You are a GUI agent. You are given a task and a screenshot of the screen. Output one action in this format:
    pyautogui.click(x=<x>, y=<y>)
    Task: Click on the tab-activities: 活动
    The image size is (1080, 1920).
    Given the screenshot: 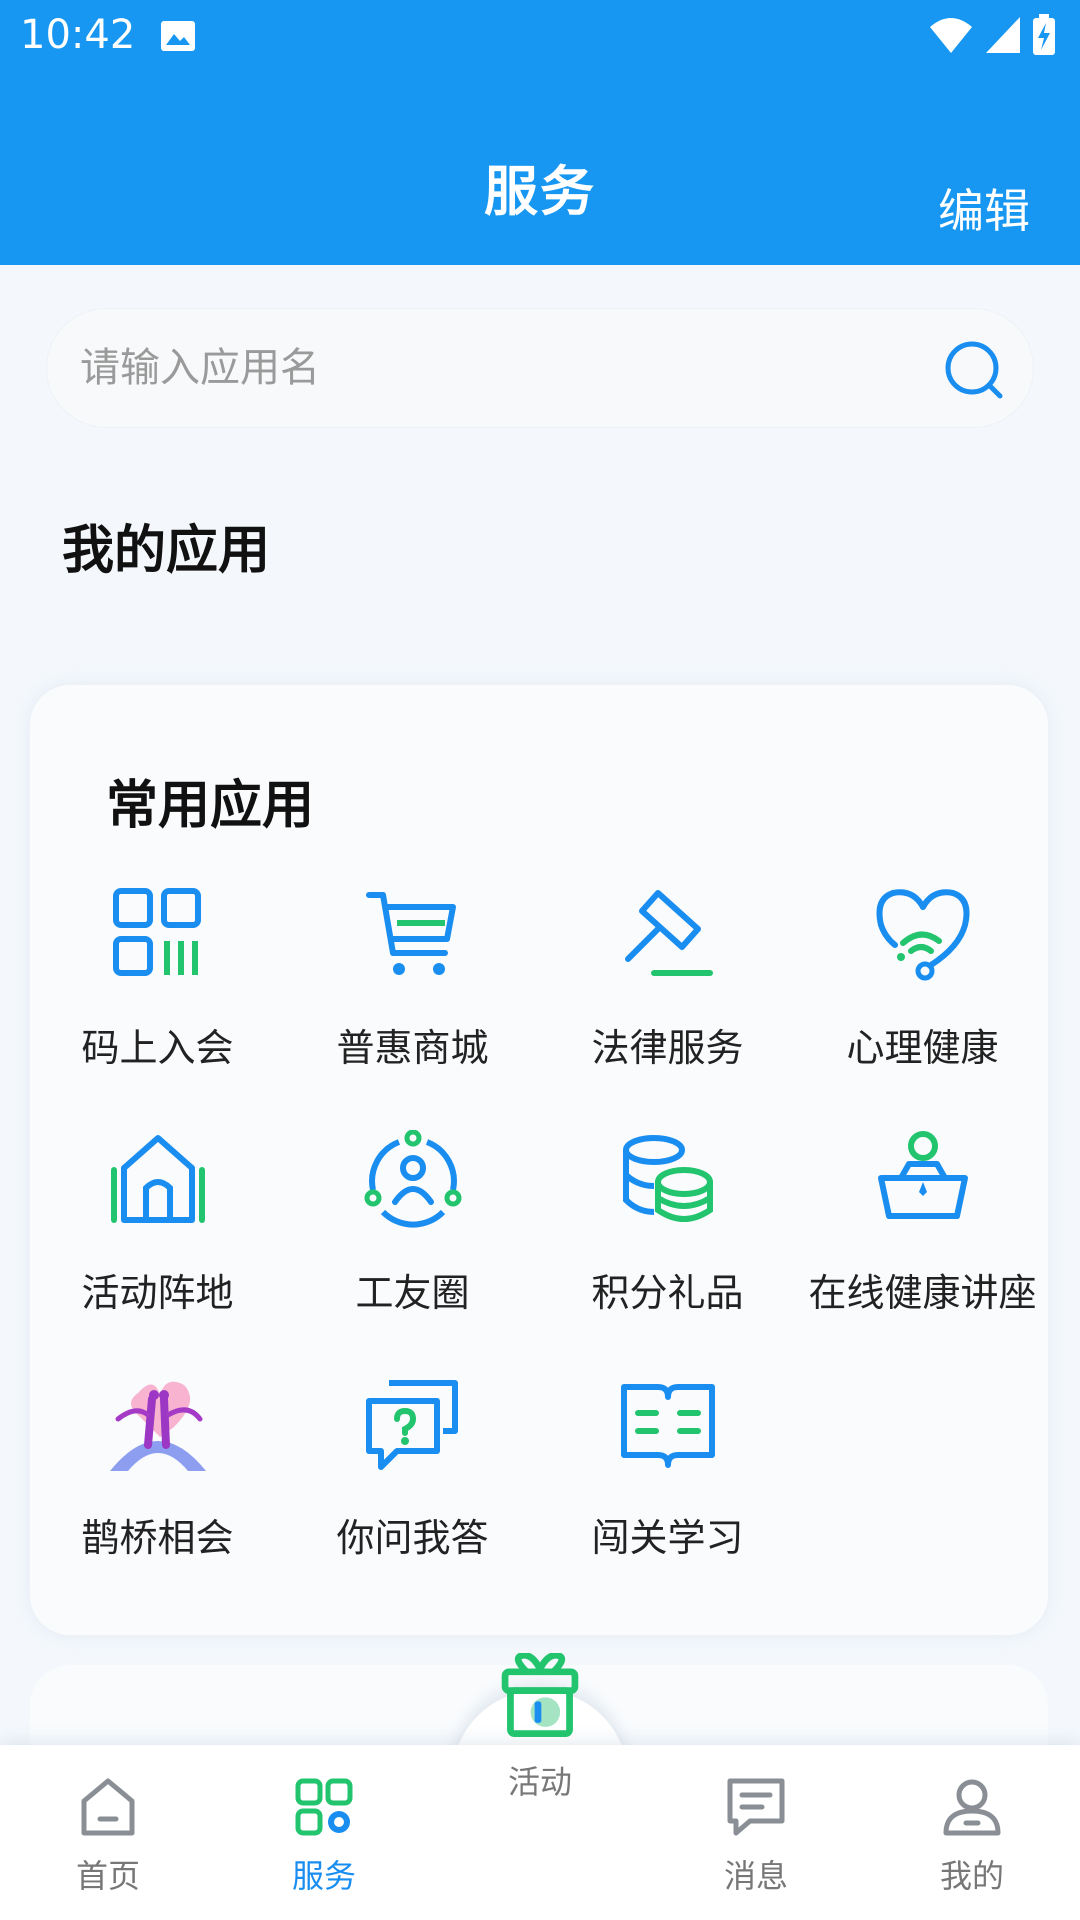 What is the action you would take?
    pyautogui.click(x=540, y=1728)
    